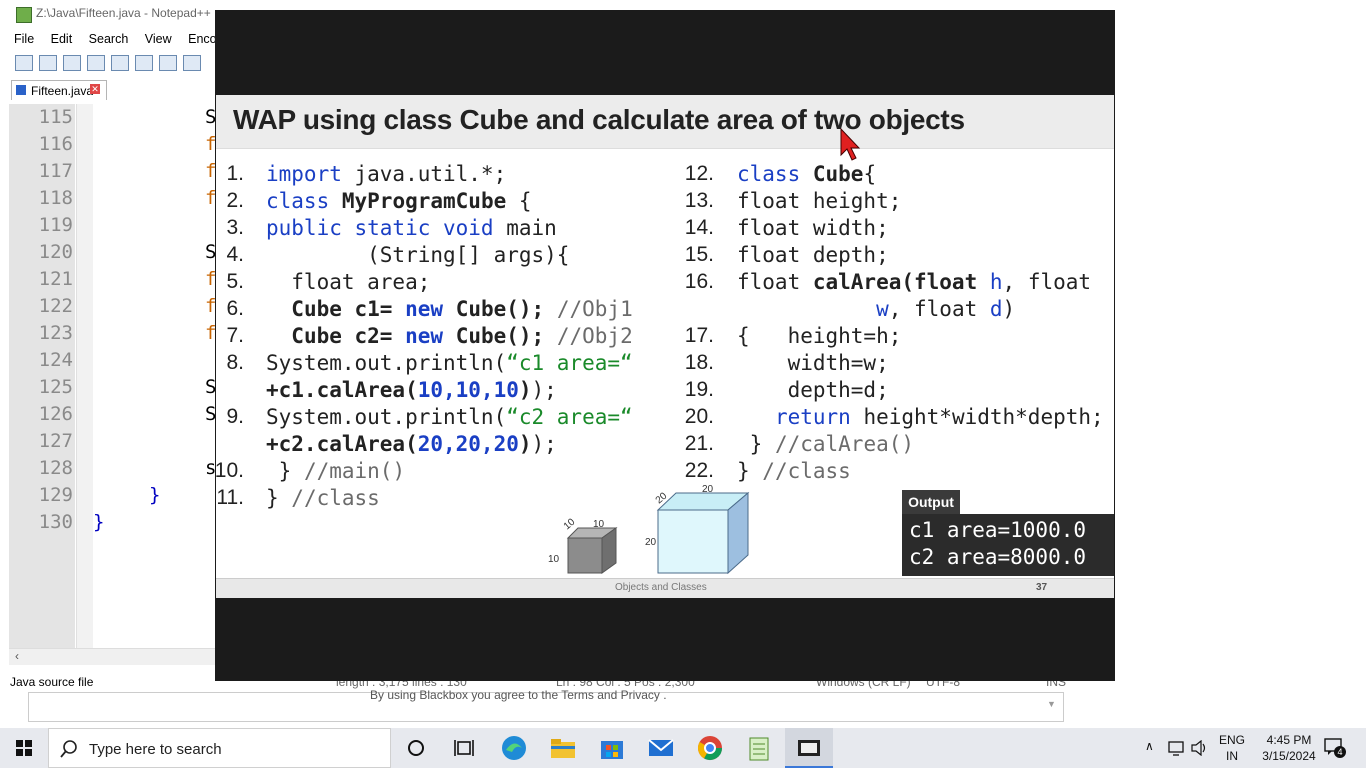 The height and width of the screenshot is (773, 1366). I want to click on code-brace: }, so click(155, 495).